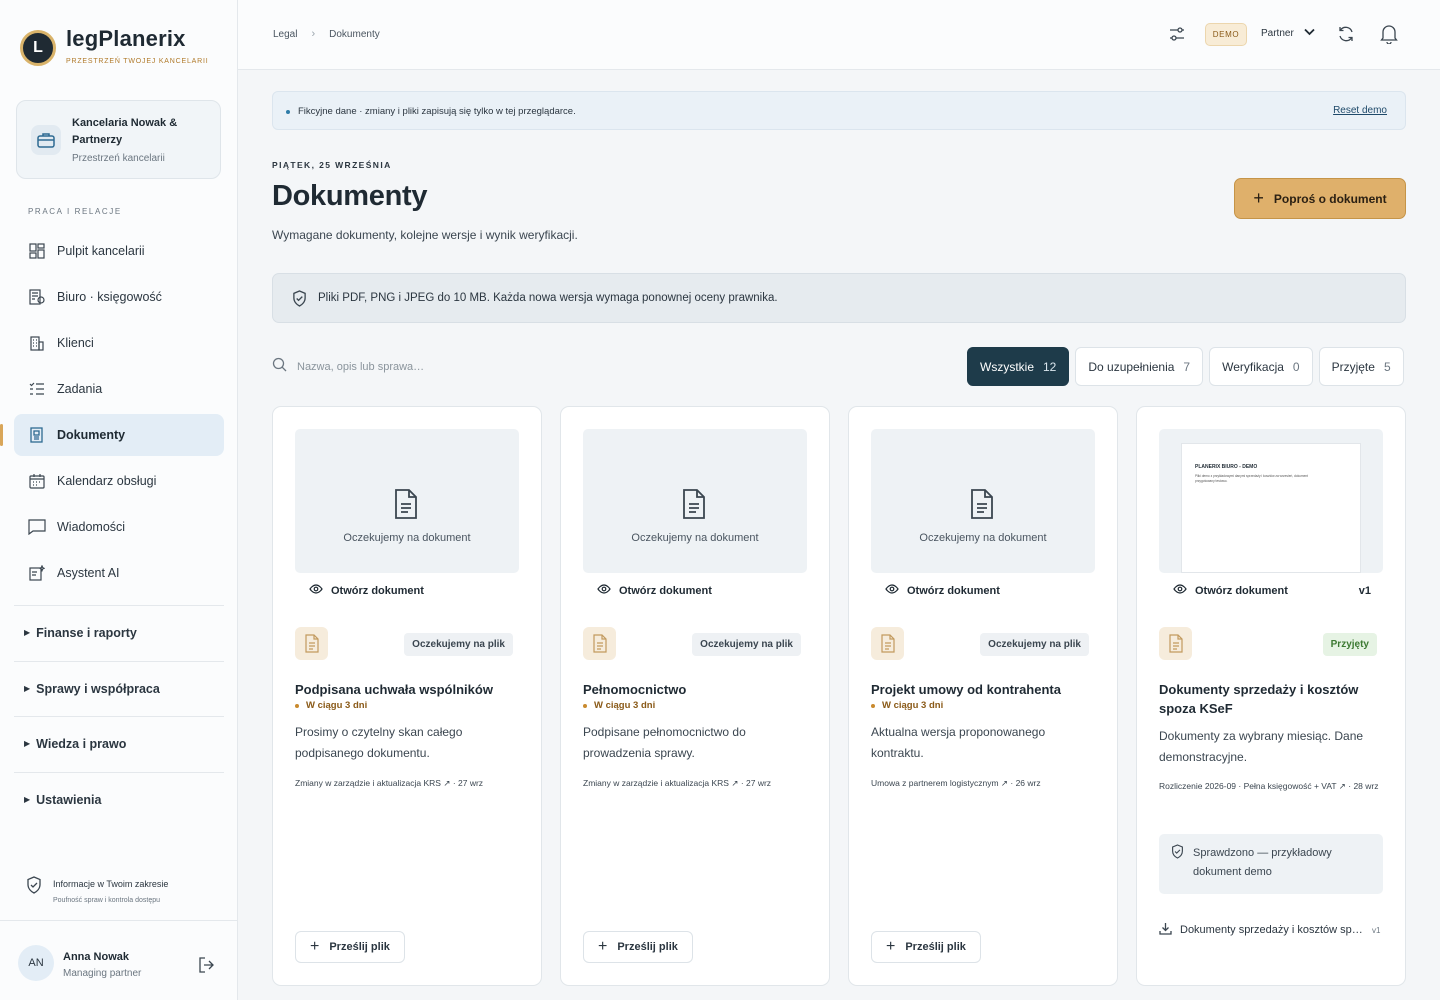 This screenshot has height=1000, width=1440. I want to click on sidebar-item-dokumenty: Dokumenty, so click(112, 435).